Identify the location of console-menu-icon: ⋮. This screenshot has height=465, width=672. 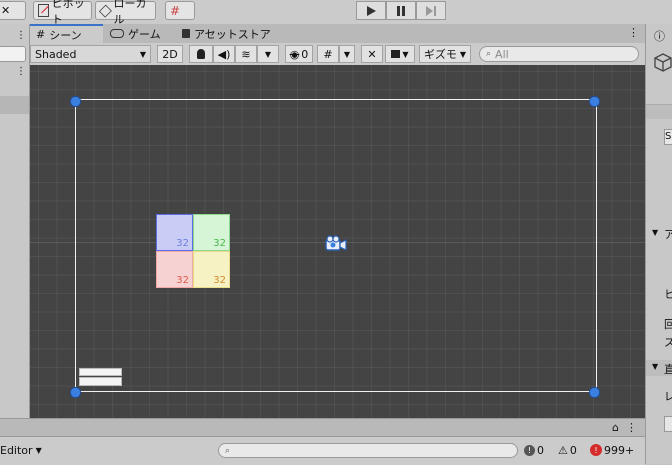
(631, 427).